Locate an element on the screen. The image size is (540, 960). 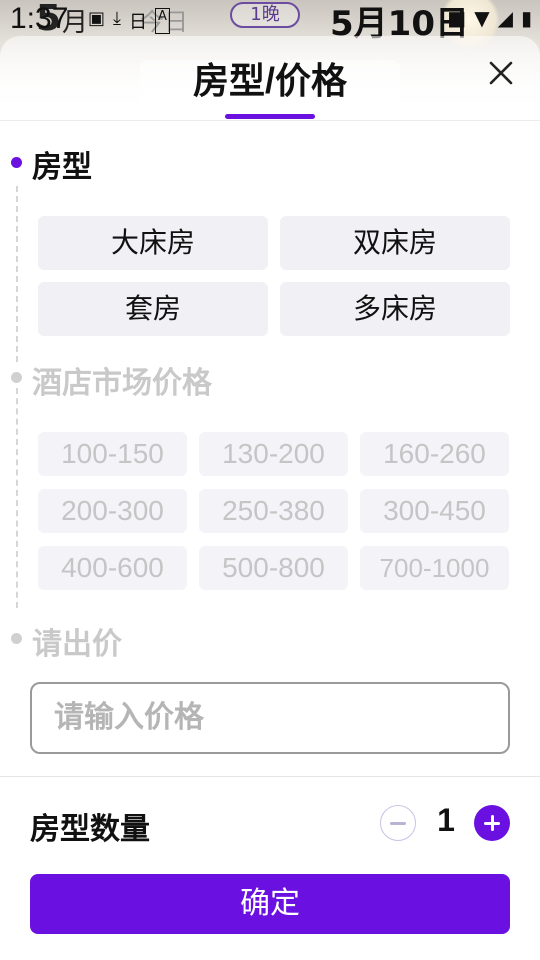
price-option: 100-150 is located at coordinates (112, 454).